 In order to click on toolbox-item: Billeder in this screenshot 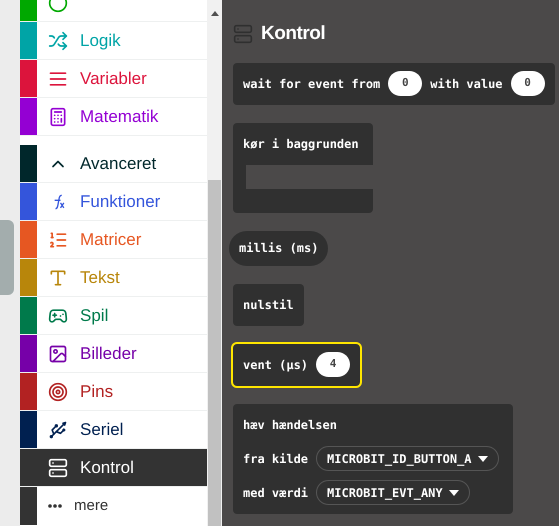, I will do `click(113, 354)`.